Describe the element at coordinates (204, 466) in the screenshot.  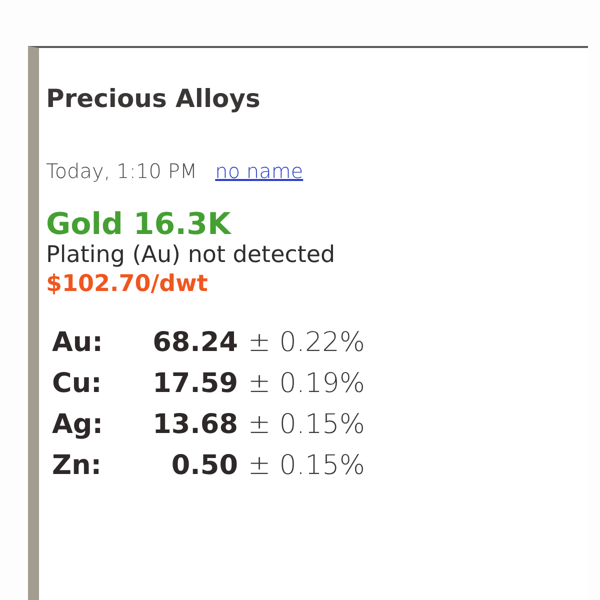
I see `element-percent: 0.50` at that location.